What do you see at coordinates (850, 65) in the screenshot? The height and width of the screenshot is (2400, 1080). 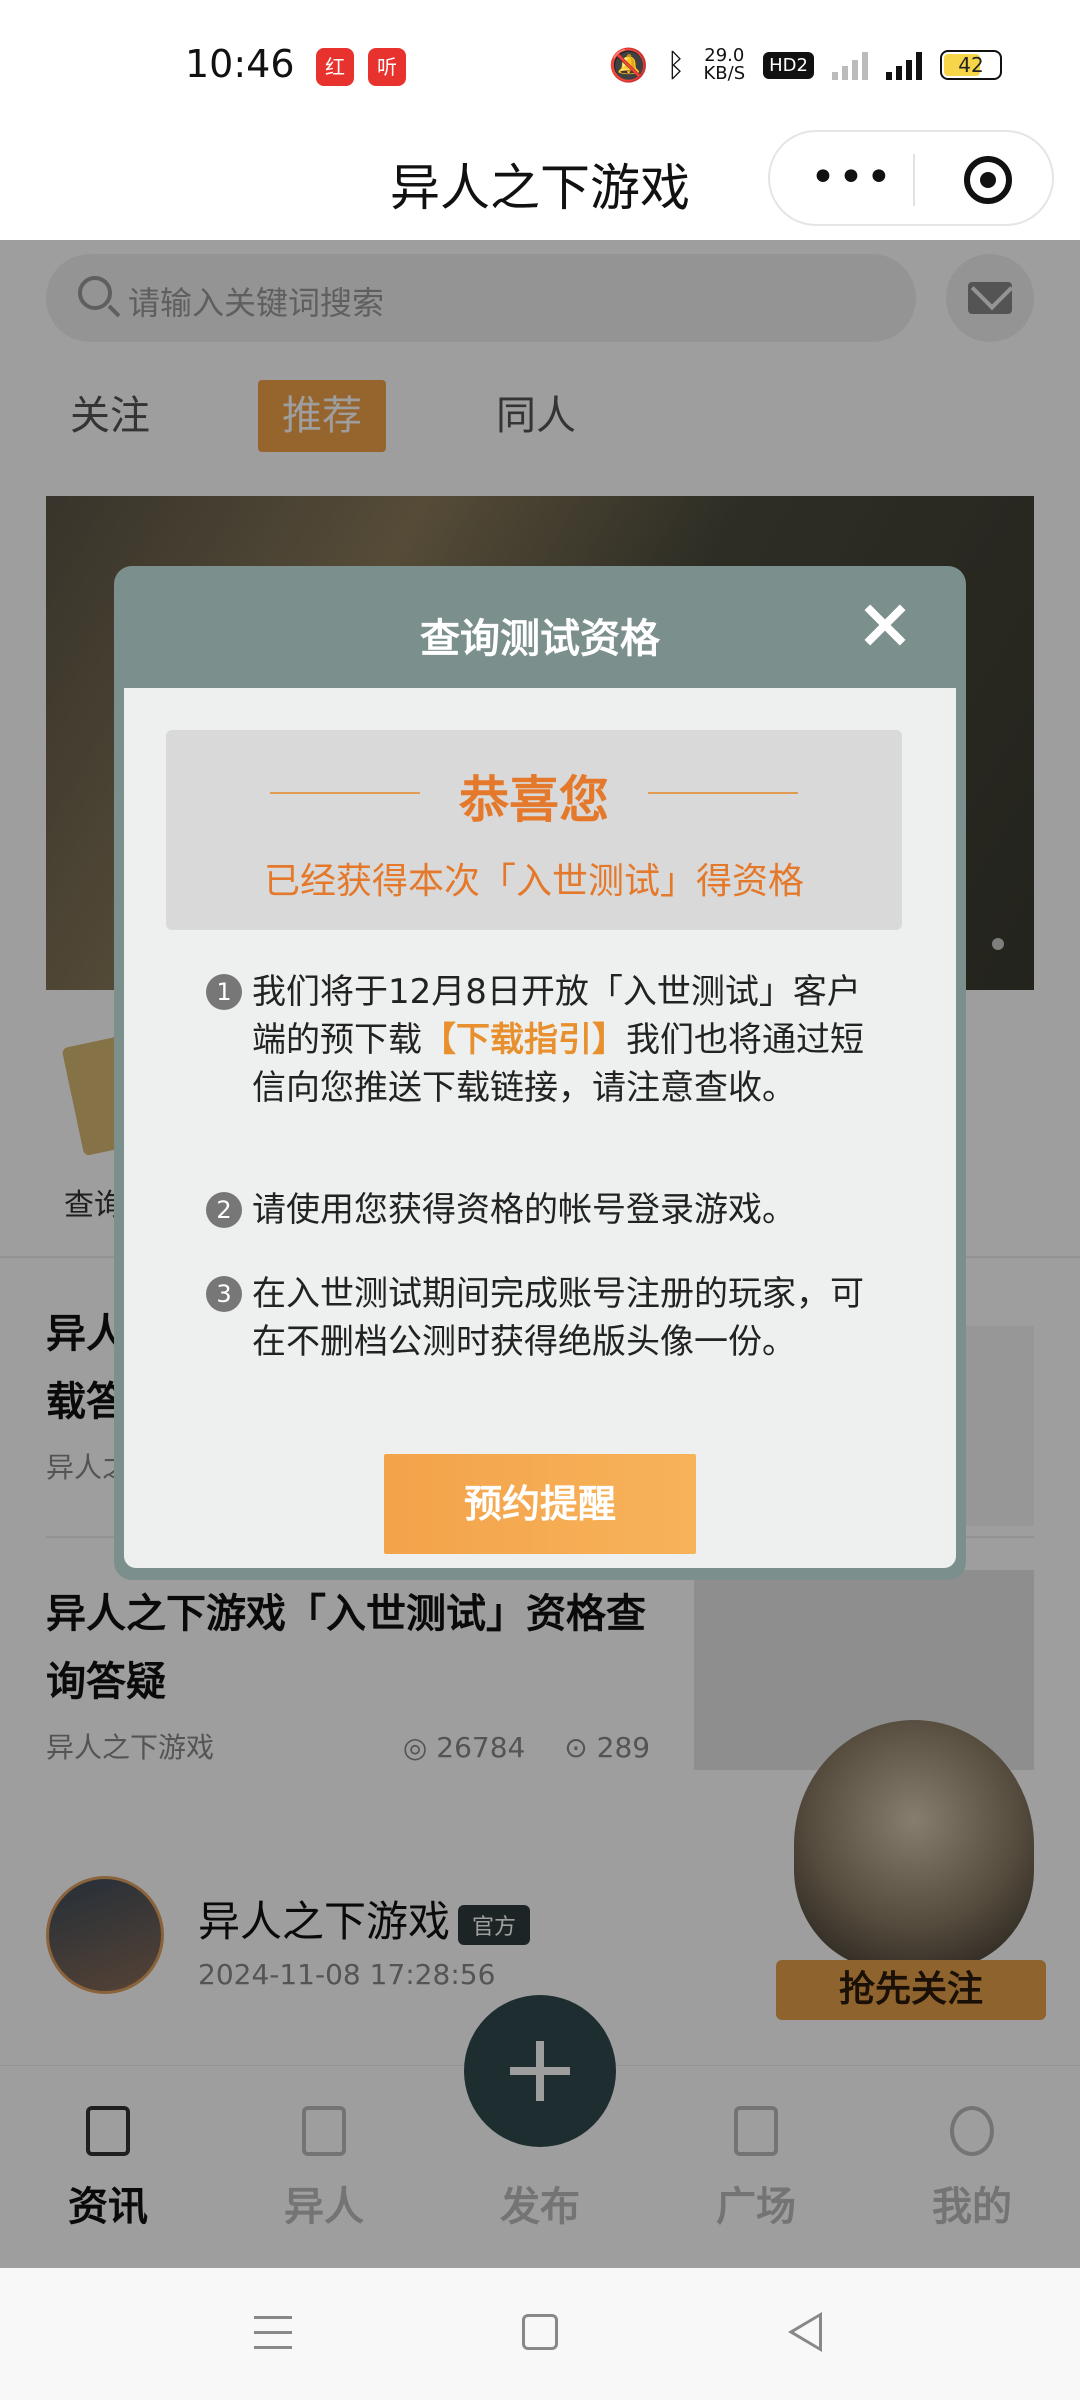 I see `signal-sim1-icon` at bounding box center [850, 65].